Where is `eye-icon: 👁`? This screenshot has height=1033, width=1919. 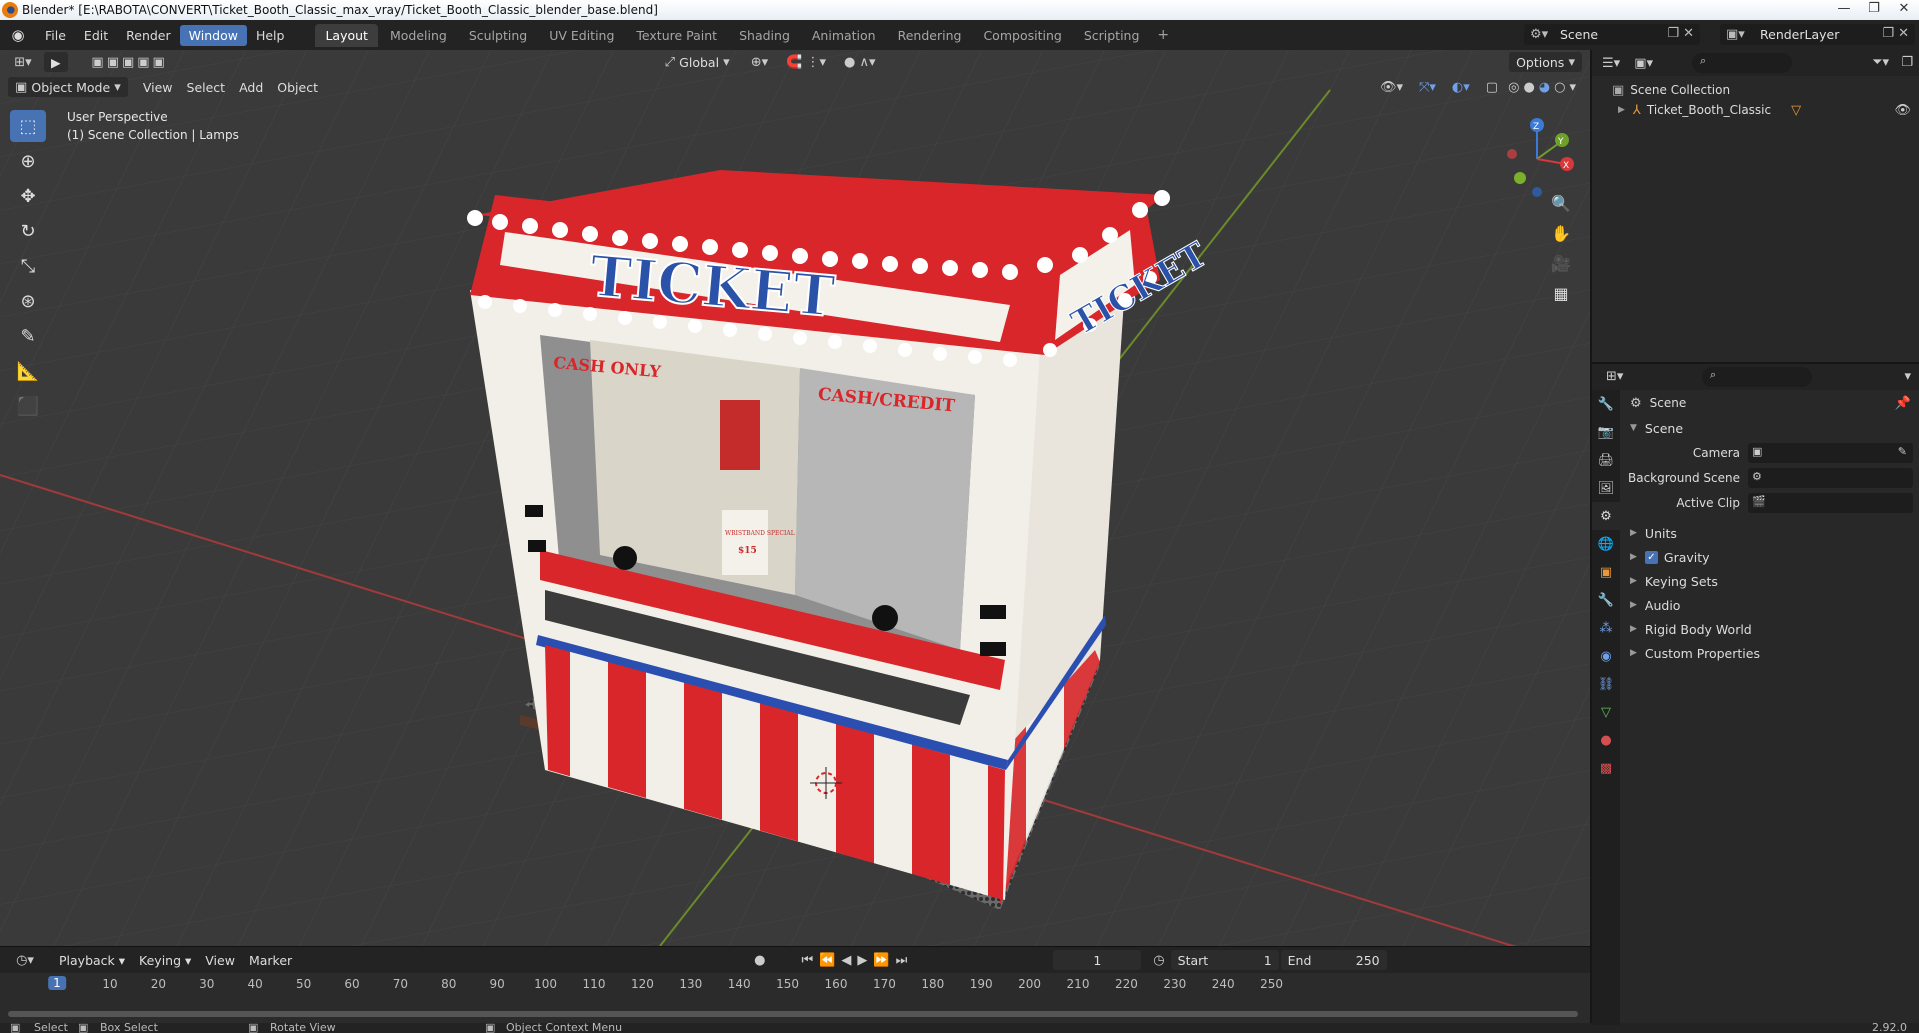 eye-icon: 👁 is located at coordinates (1902, 110).